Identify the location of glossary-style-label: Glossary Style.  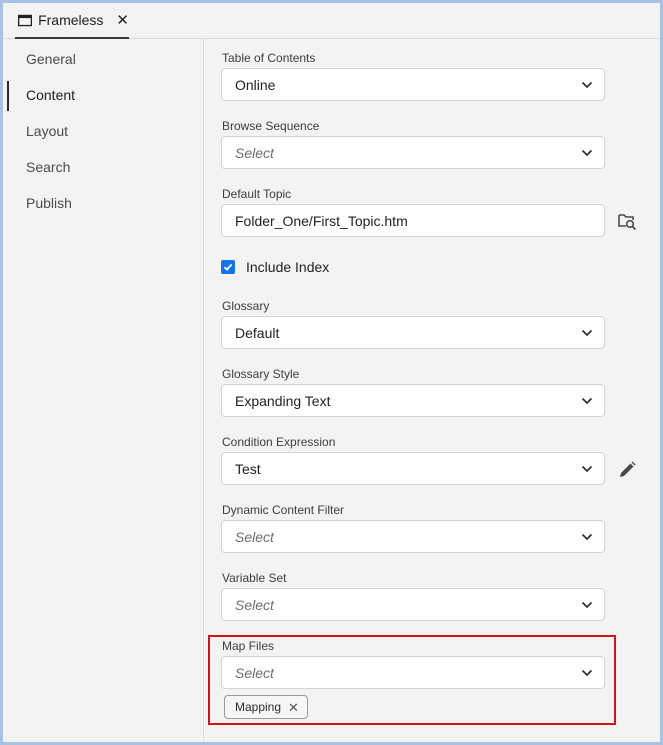
(261, 374).